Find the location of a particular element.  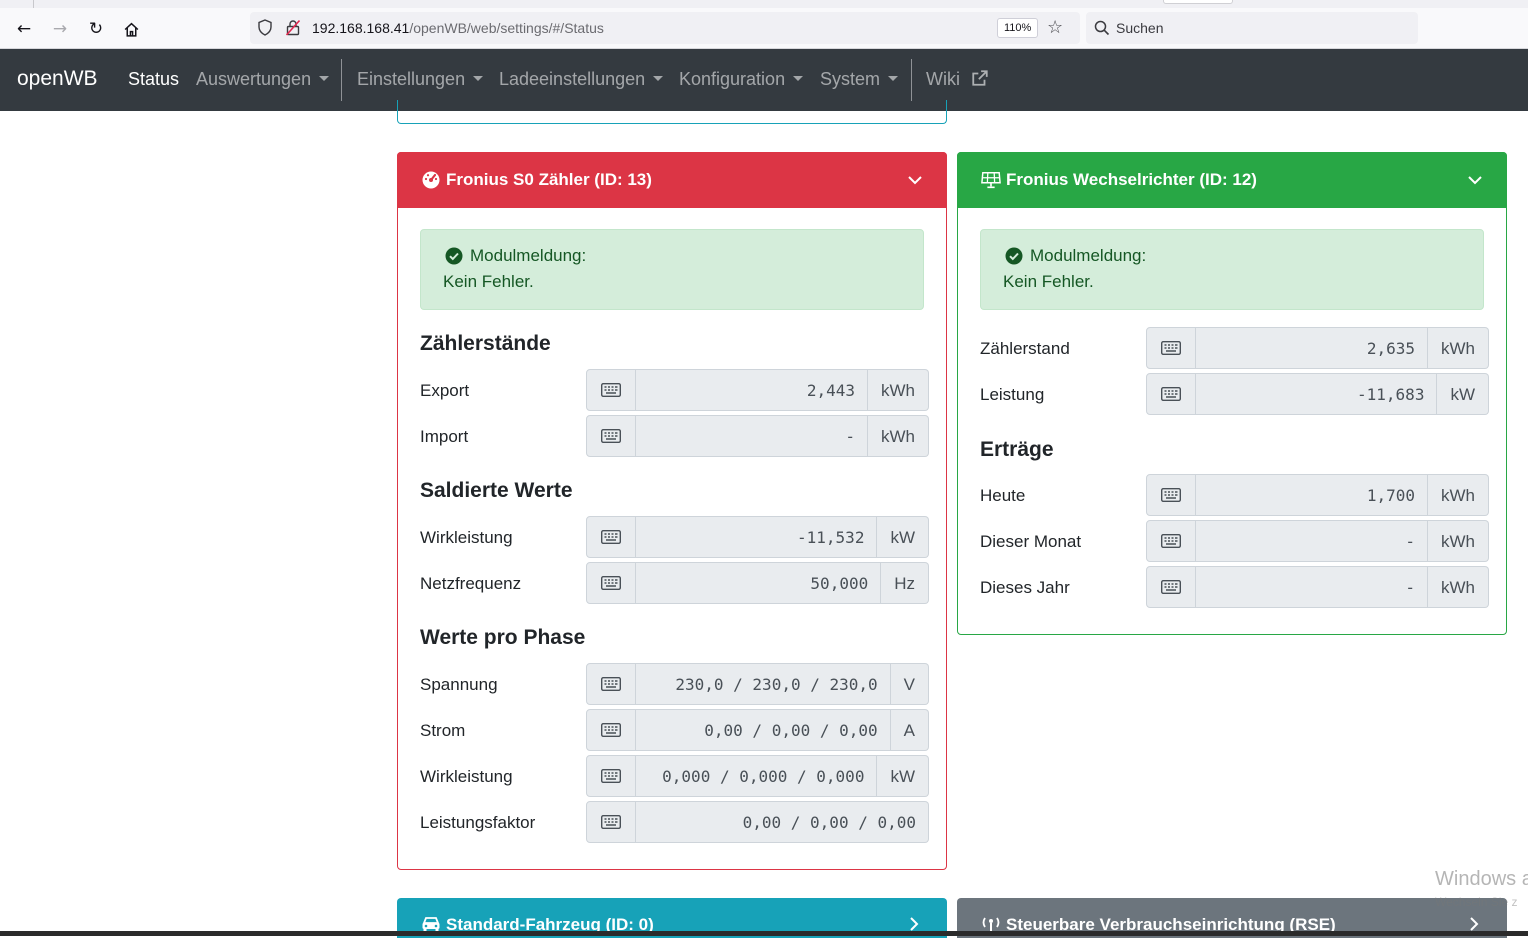

windows-activation-subtext: Wechseln Sie z is located at coordinates (1476, 902).